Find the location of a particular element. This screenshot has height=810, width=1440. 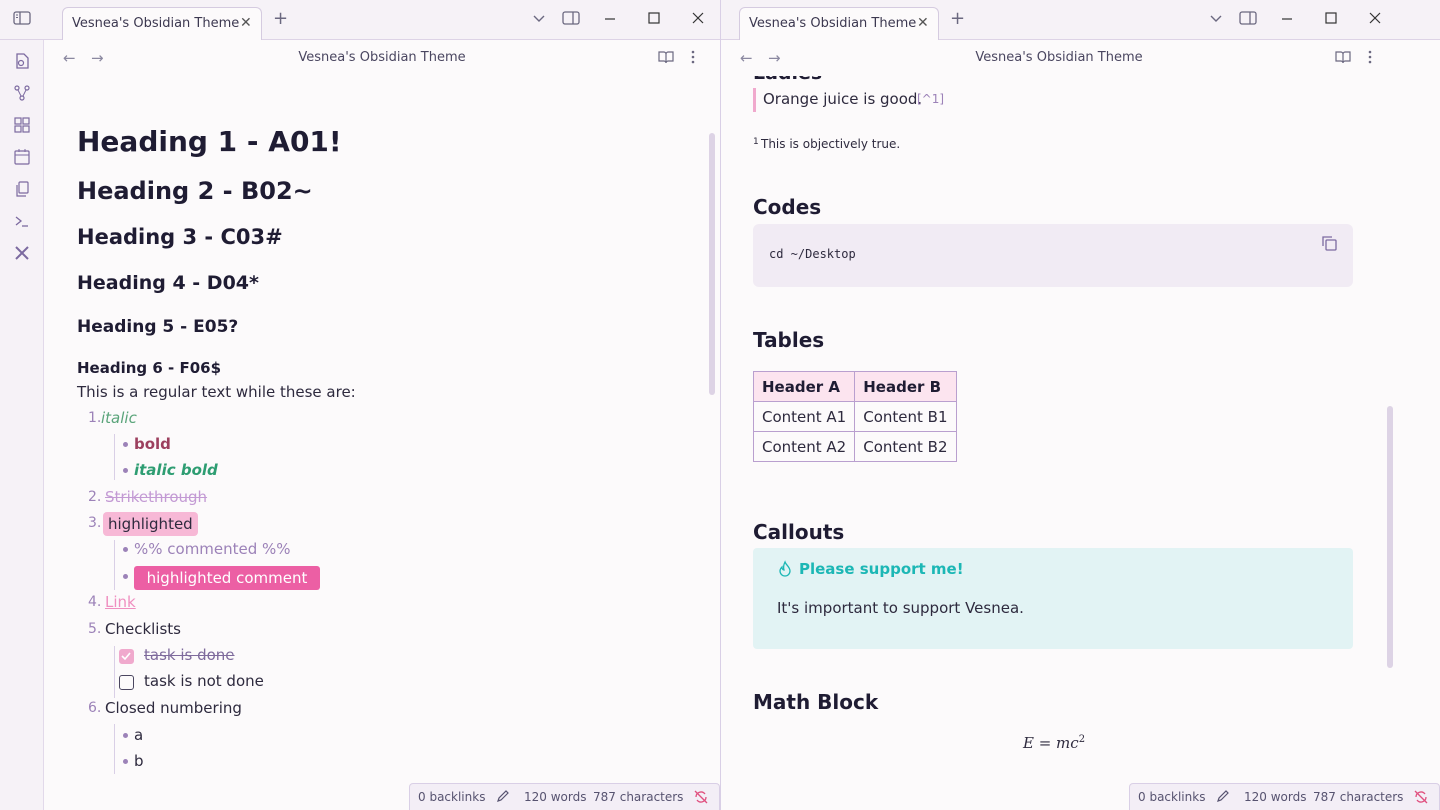

list-item-closed-numbering: Closed numbering is located at coordinates (173, 708).